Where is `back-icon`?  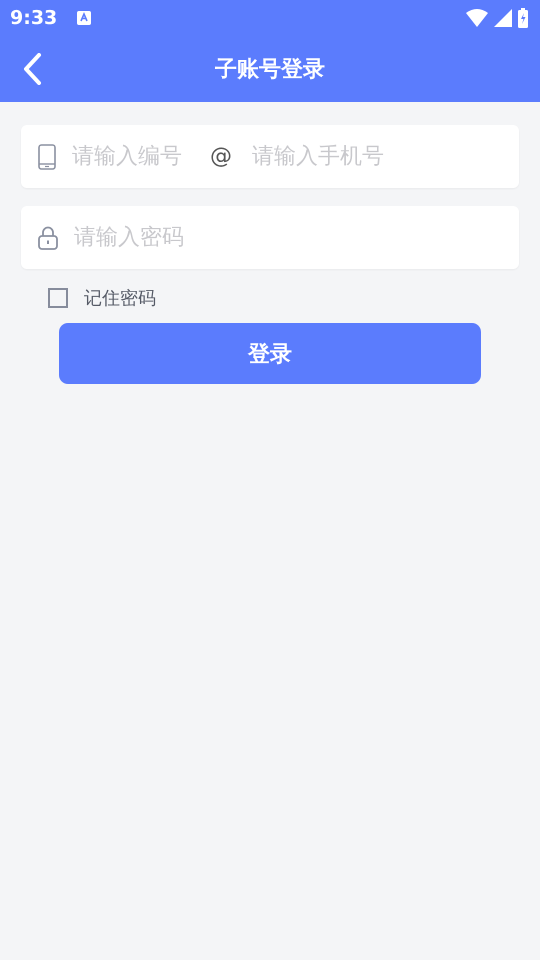
back-icon is located at coordinates (32, 69).